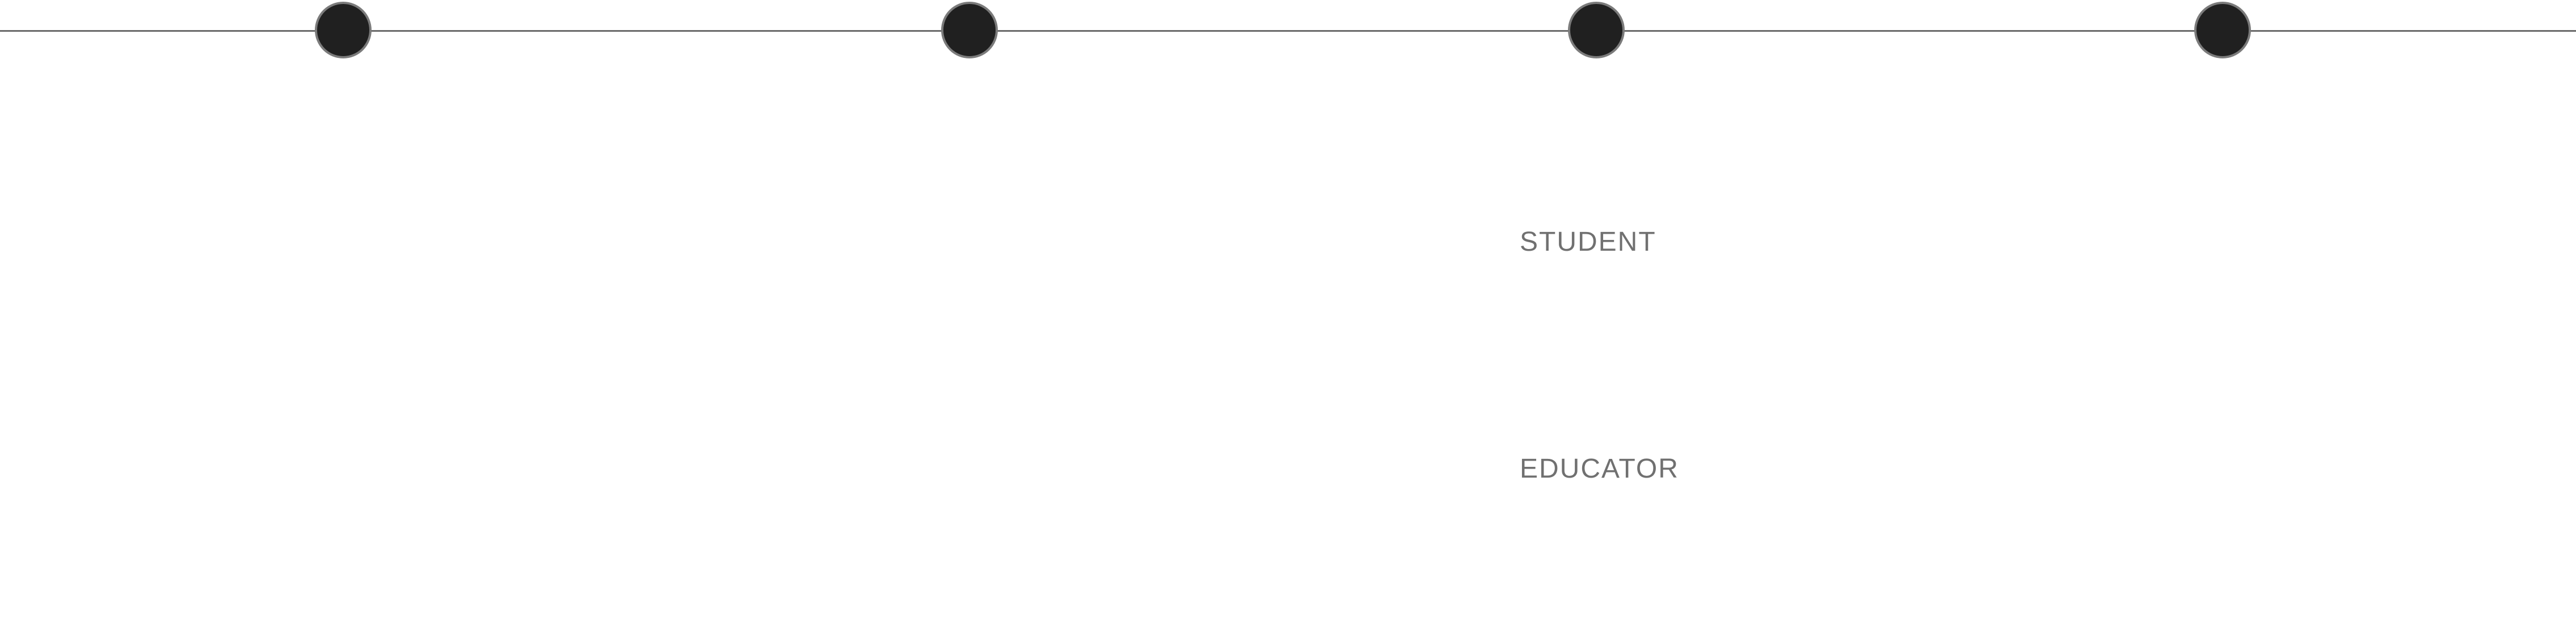  What do you see at coordinates (1288, 31) in the screenshot?
I see `timeline-line` at bounding box center [1288, 31].